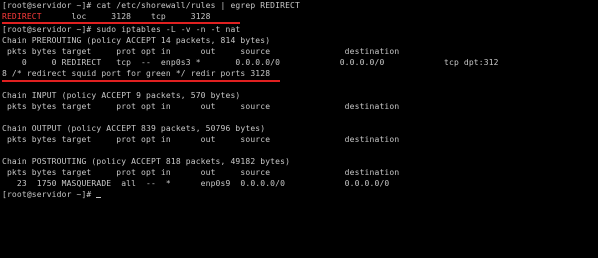 This screenshot has height=262, width=598. Describe the element at coordinates (52, 194) in the screenshot. I see `terminal-prompt: [root@servidor ~]#` at that location.